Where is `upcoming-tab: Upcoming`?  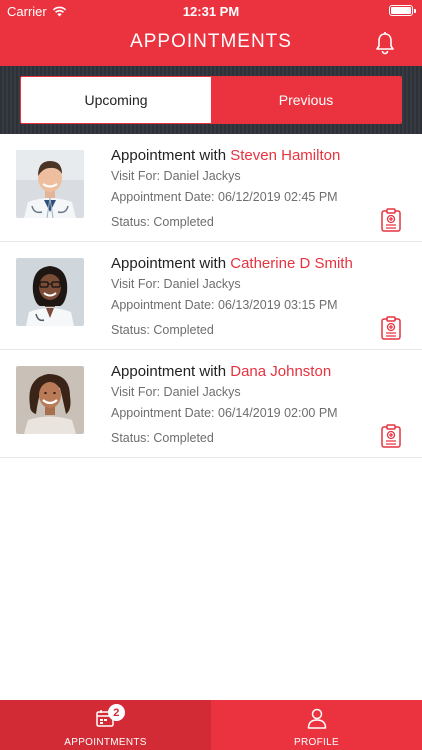 upcoming-tab: Upcoming is located at coordinates (116, 100).